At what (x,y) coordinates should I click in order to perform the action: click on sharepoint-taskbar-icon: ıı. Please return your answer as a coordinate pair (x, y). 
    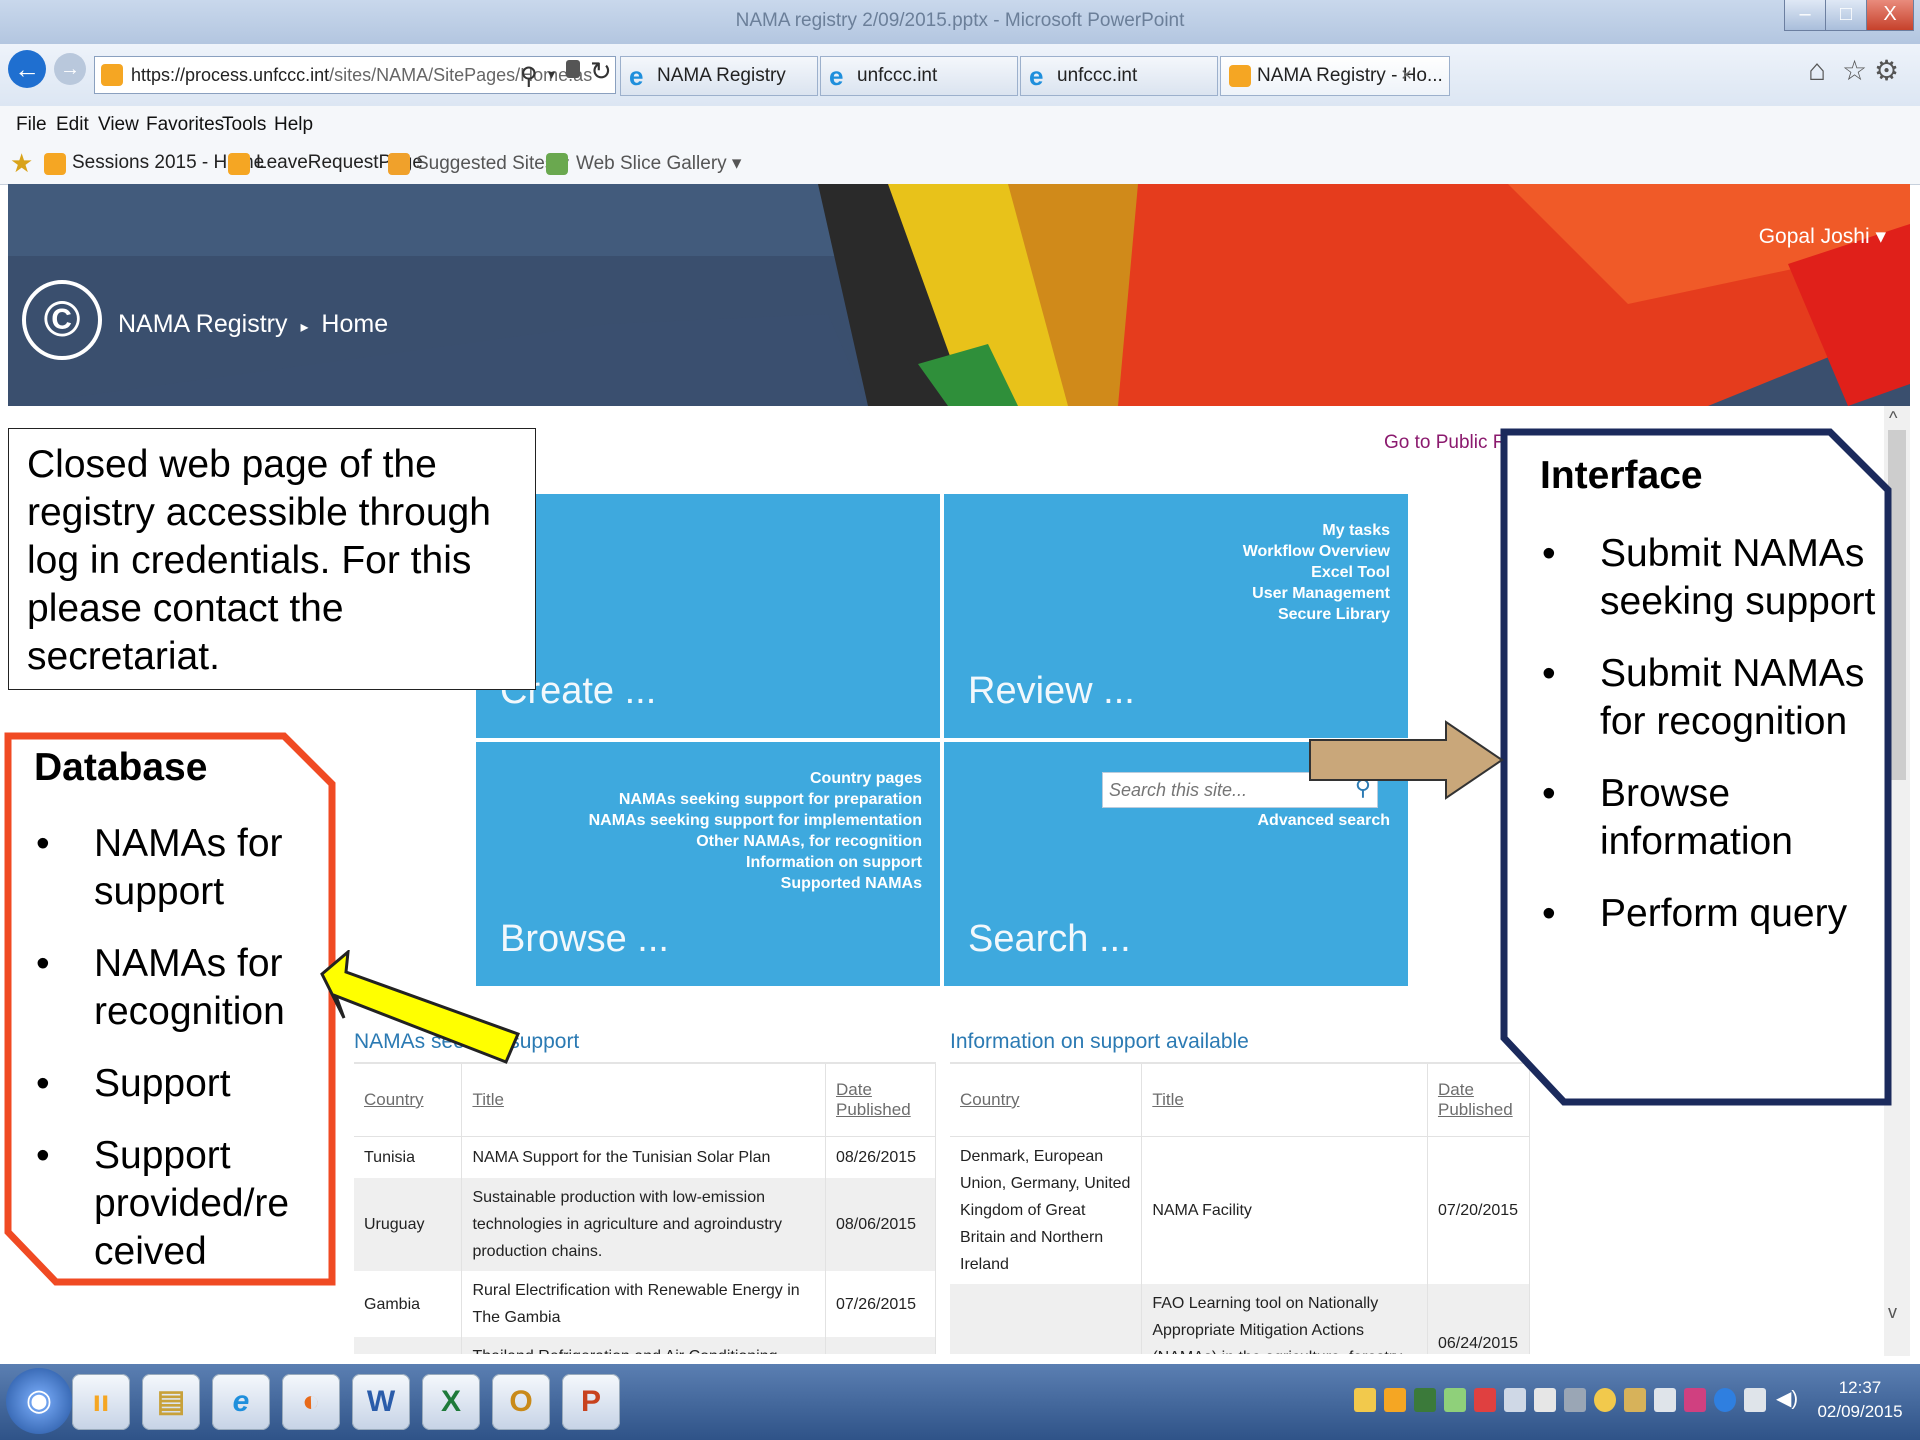
    Looking at the image, I should click on (101, 1402).